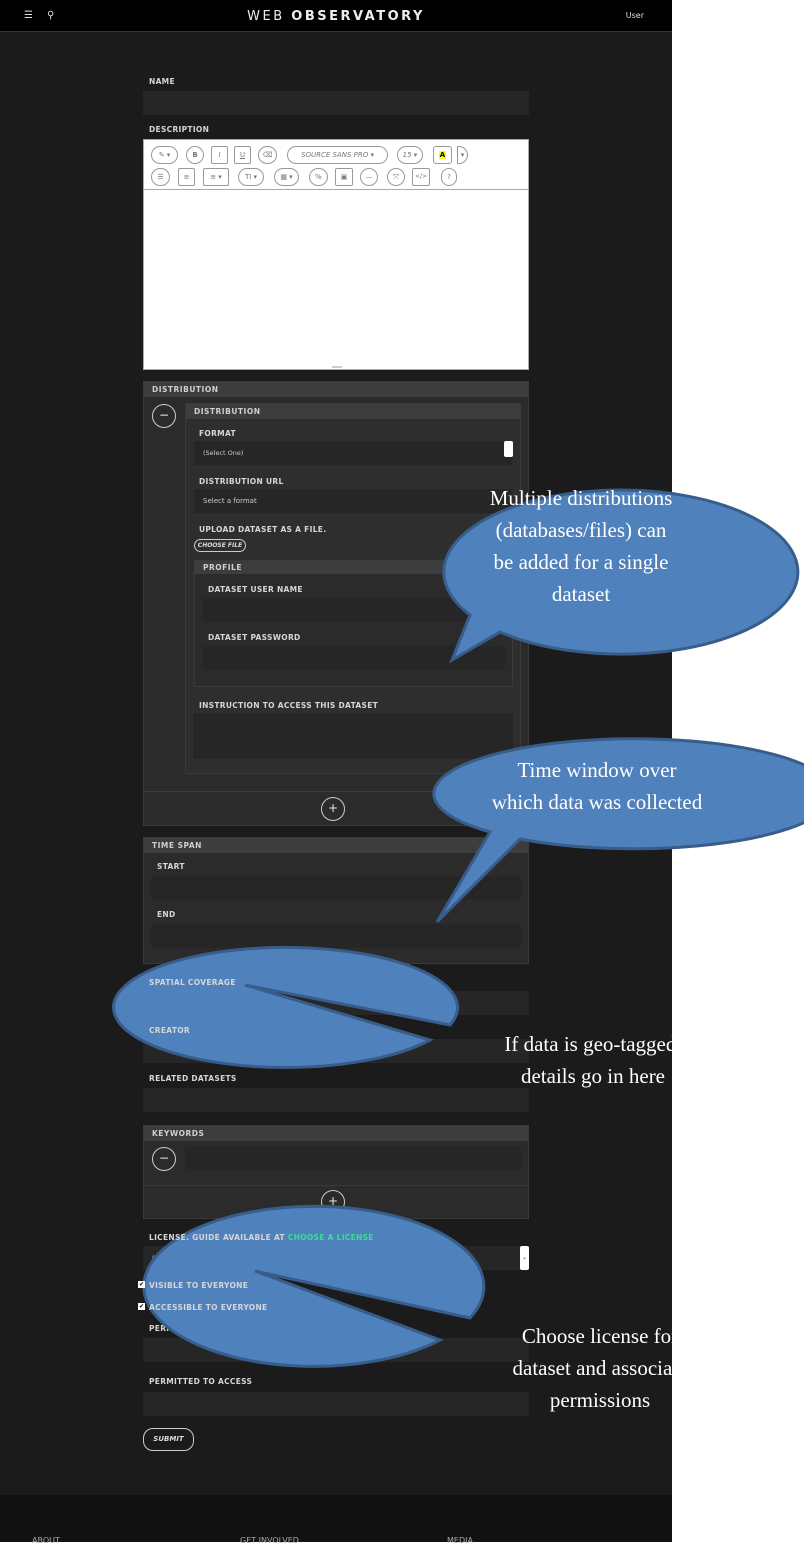 The image size is (804, 1545). What do you see at coordinates (597, 770) in the screenshot?
I see `callout-line: Time window over` at bounding box center [597, 770].